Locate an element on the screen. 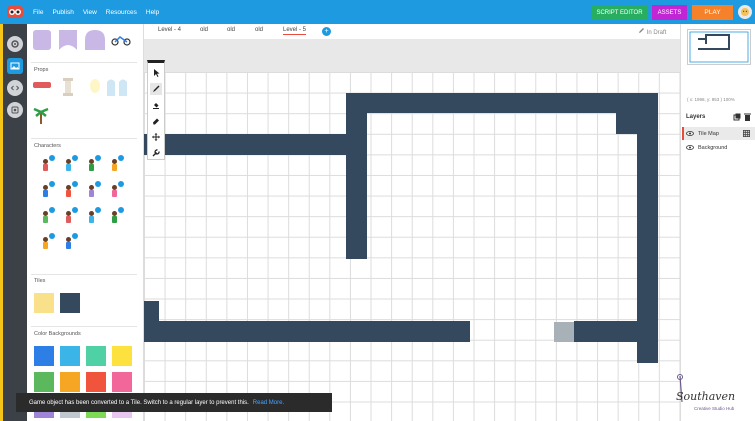 This screenshot has width=755, height=421. draft-label: In Draft is located at coordinates (656, 33).